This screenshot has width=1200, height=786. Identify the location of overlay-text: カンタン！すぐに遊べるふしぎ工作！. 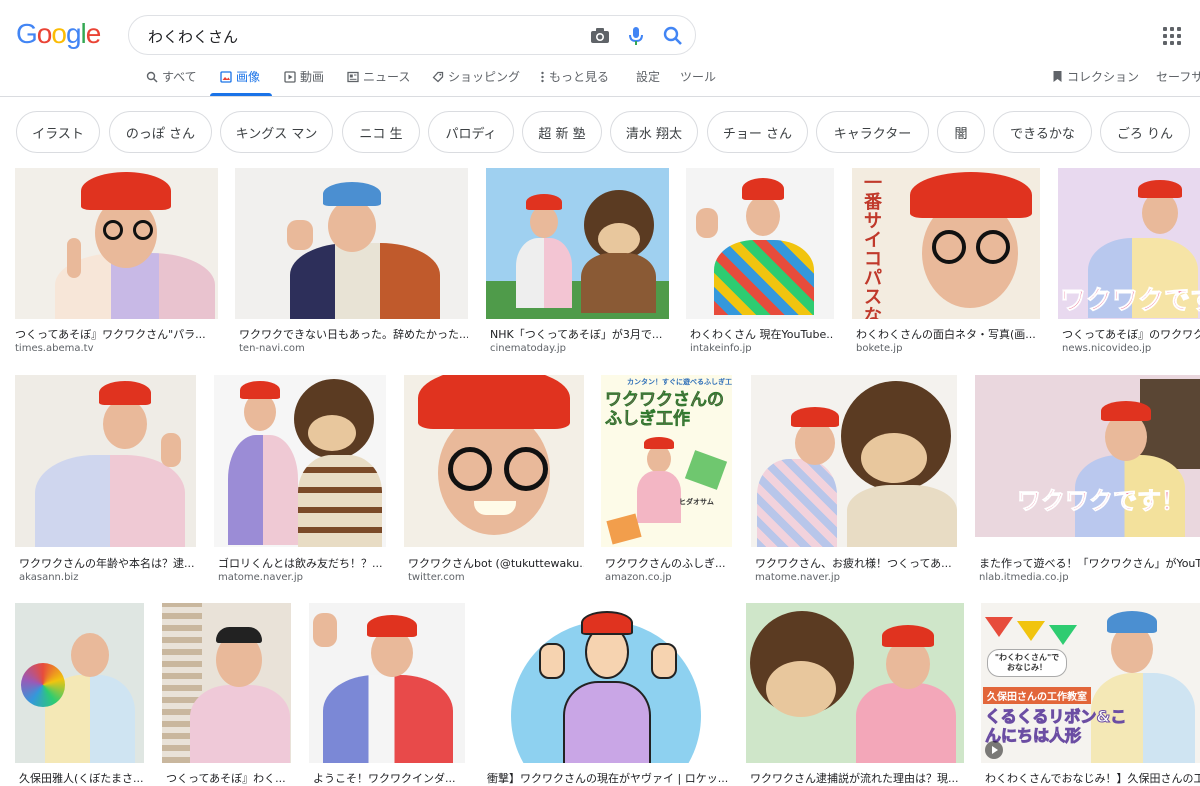
(679, 382).